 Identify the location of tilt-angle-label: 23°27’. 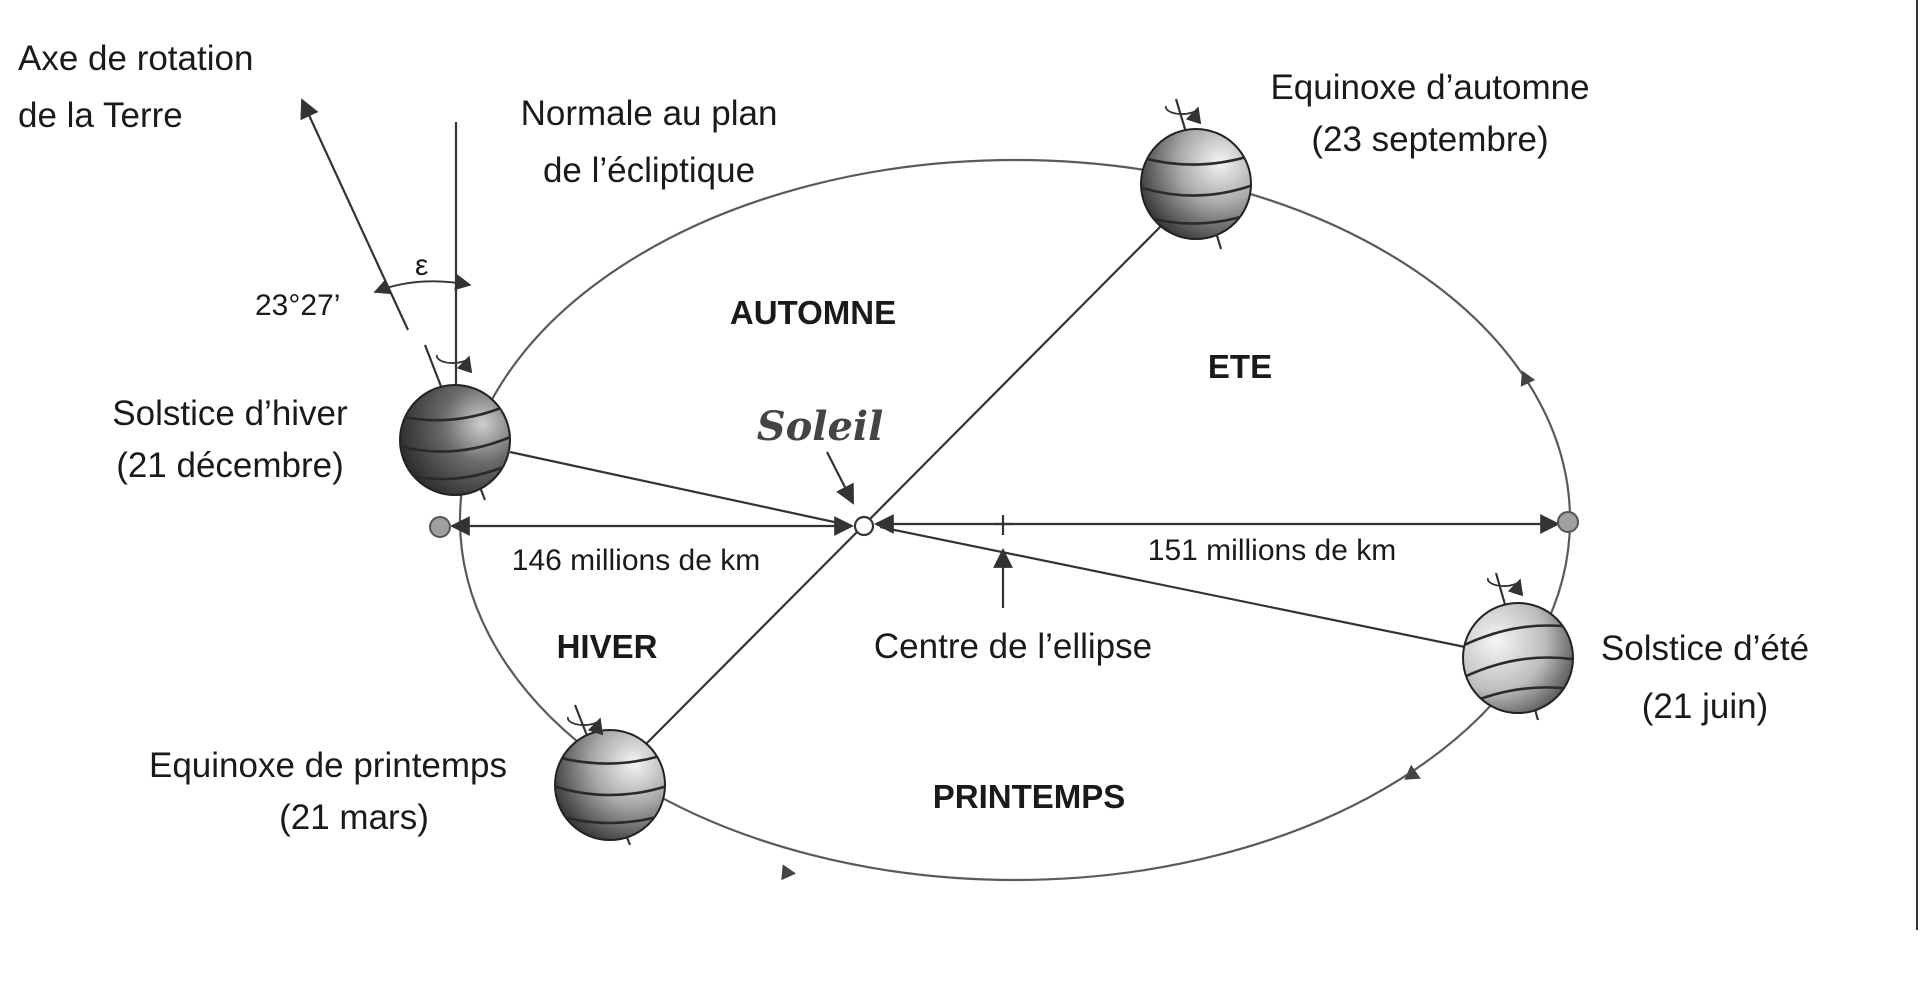
(297, 305).